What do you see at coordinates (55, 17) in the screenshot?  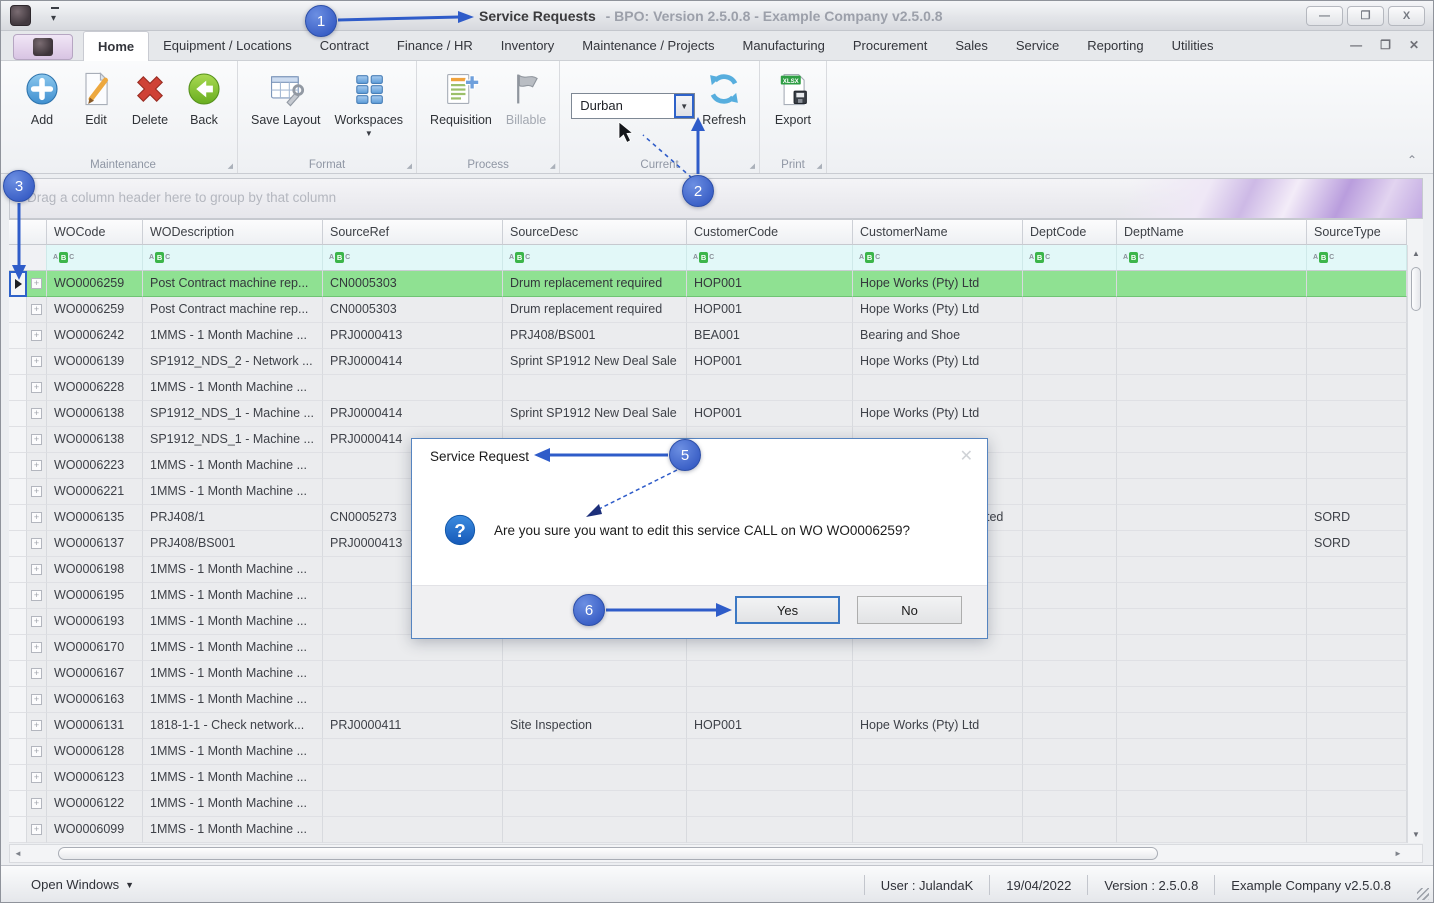 I see `quick-access-dropdown-icon: ▾` at bounding box center [55, 17].